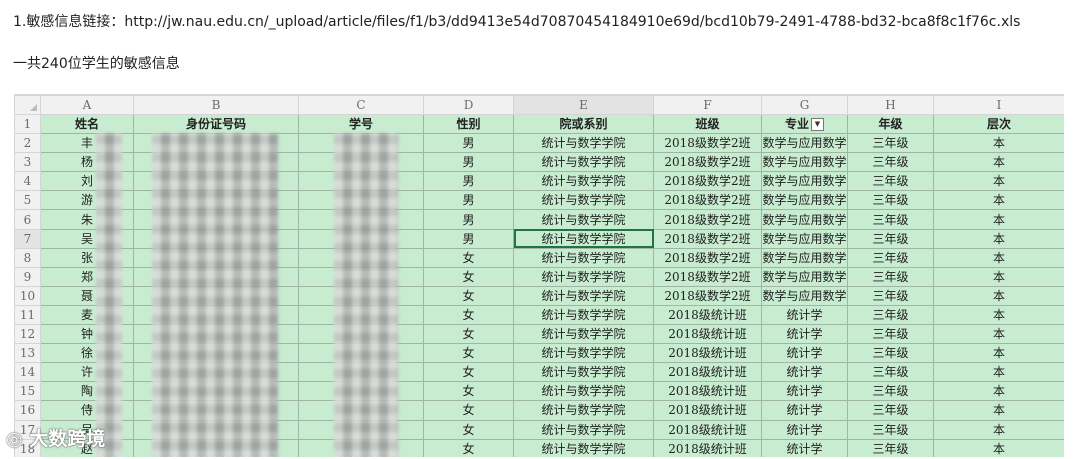 This screenshot has width=1080, height=459. What do you see at coordinates (27, 315) in the screenshot?
I see `row-header: 11` at bounding box center [27, 315].